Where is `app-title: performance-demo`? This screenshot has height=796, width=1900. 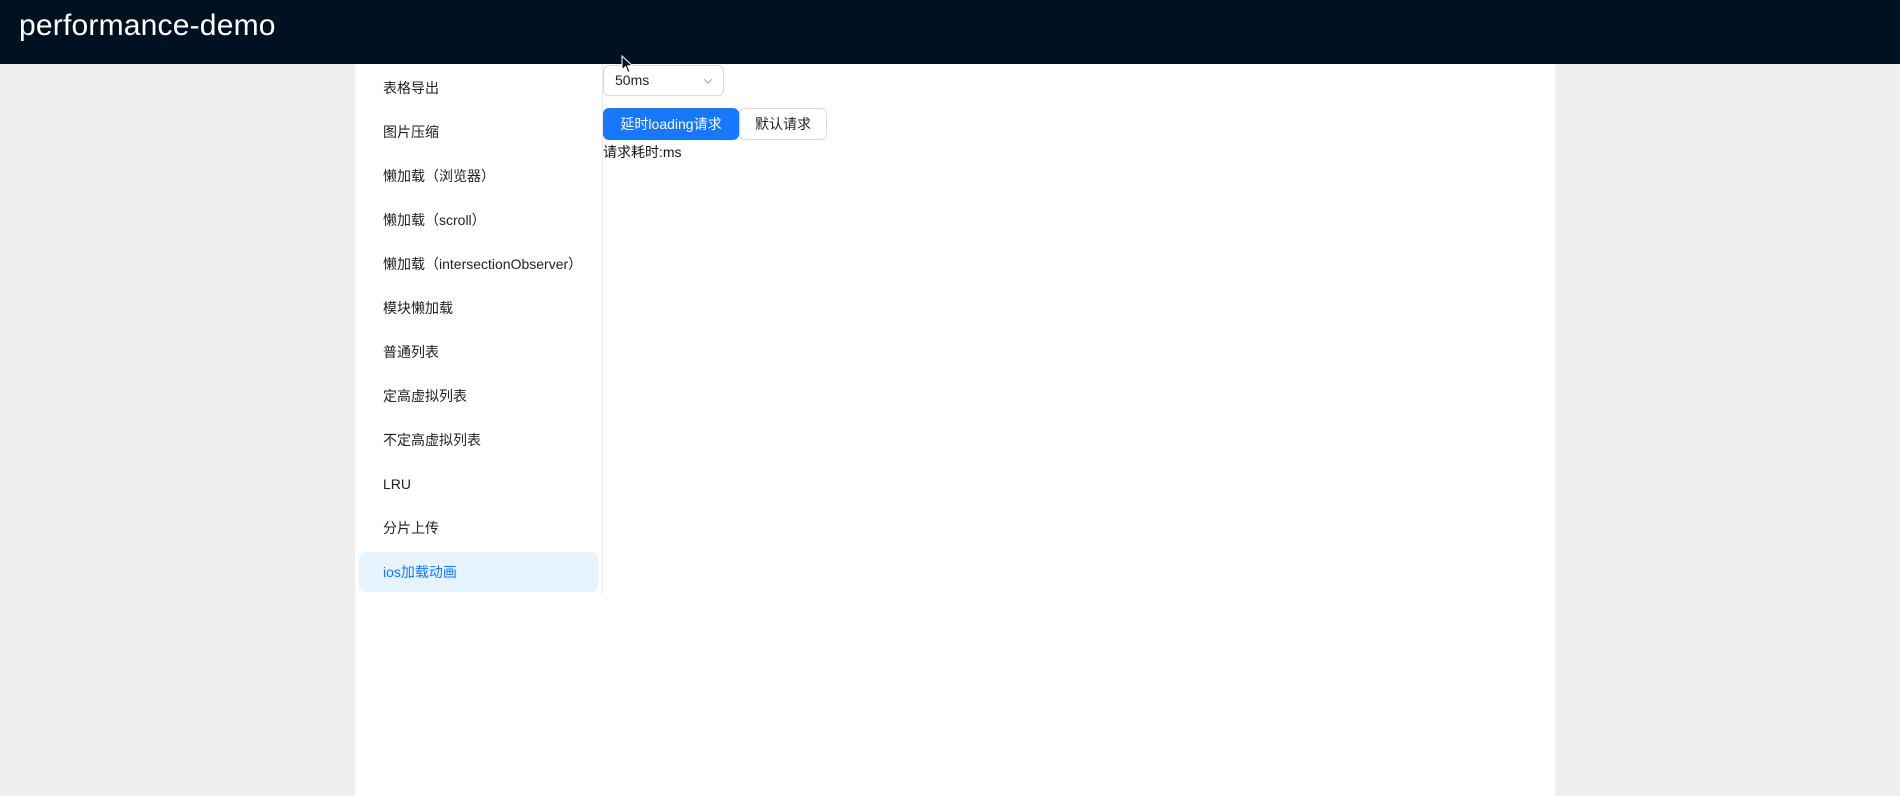
app-title: performance-demo is located at coordinates (147, 25).